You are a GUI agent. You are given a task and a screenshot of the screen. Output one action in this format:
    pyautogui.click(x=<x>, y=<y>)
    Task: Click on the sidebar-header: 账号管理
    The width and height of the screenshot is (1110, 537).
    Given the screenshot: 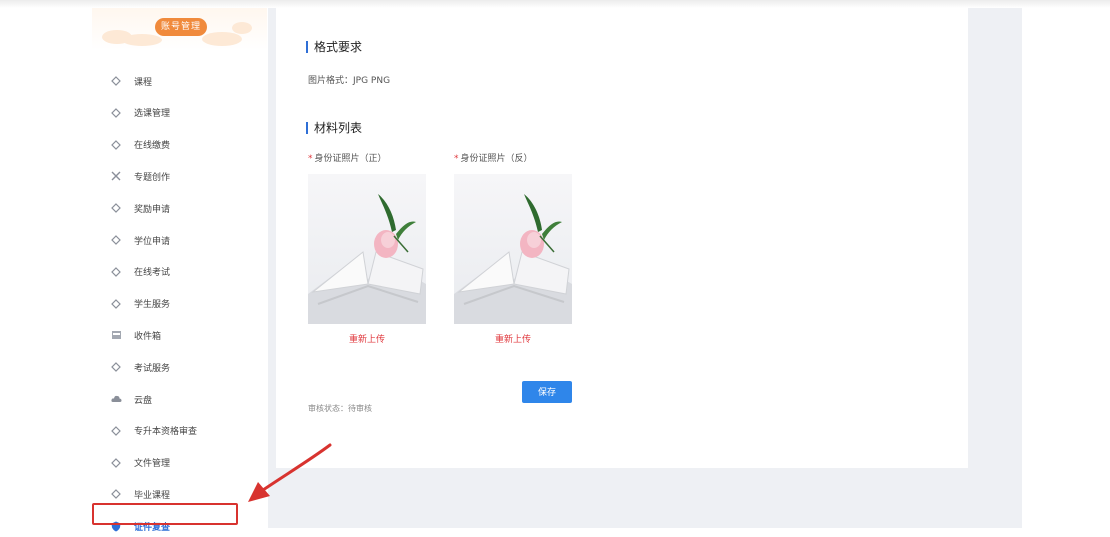 What is the action you would take?
    pyautogui.click(x=179, y=29)
    